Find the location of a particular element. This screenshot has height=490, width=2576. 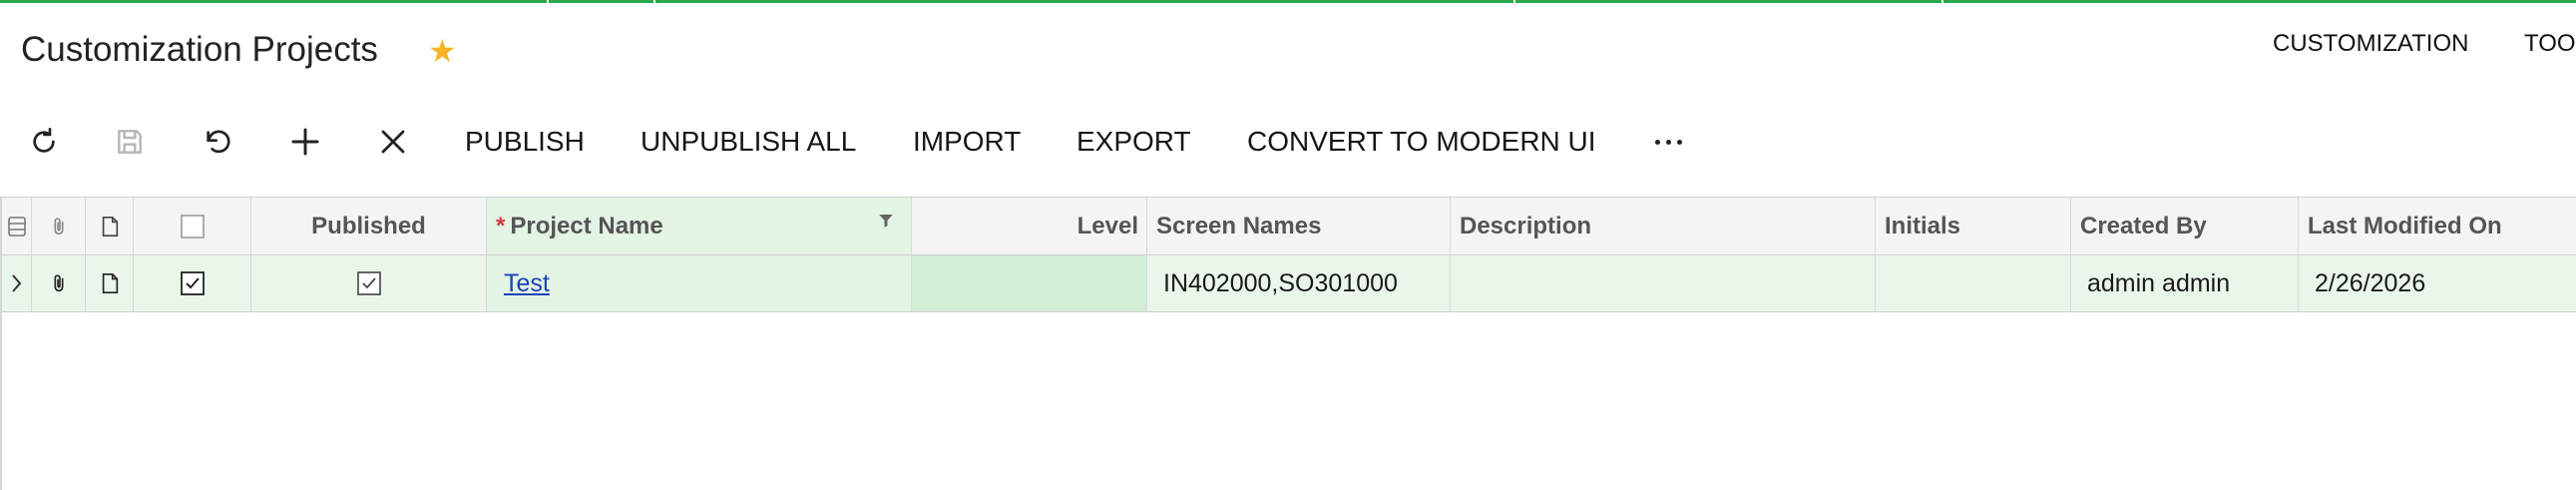

attachment-column-icon is located at coordinates (59, 226).